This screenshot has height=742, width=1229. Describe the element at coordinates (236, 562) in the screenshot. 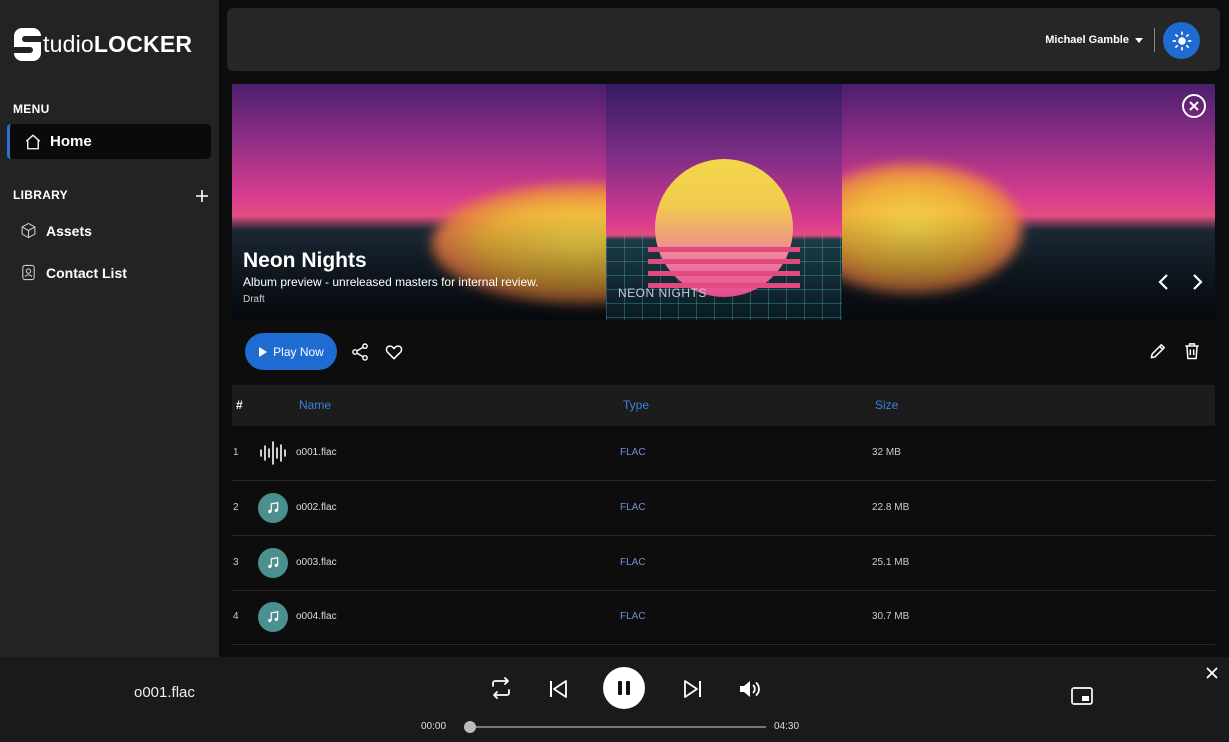

I see `track-number: 3` at that location.